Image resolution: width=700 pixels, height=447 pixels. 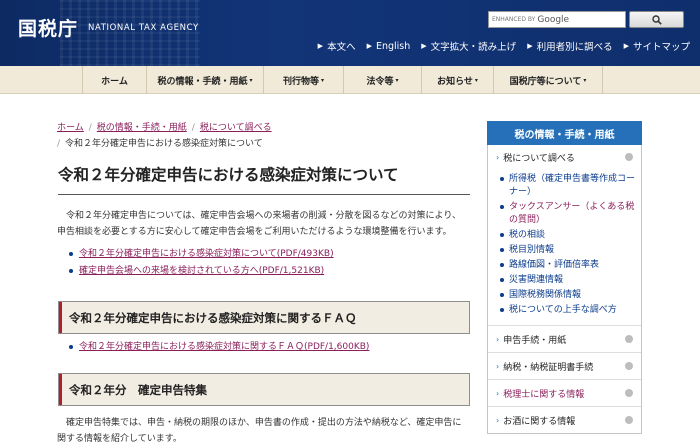 I want to click on nav-news: お知らせ ▾, so click(x=457, y=80).